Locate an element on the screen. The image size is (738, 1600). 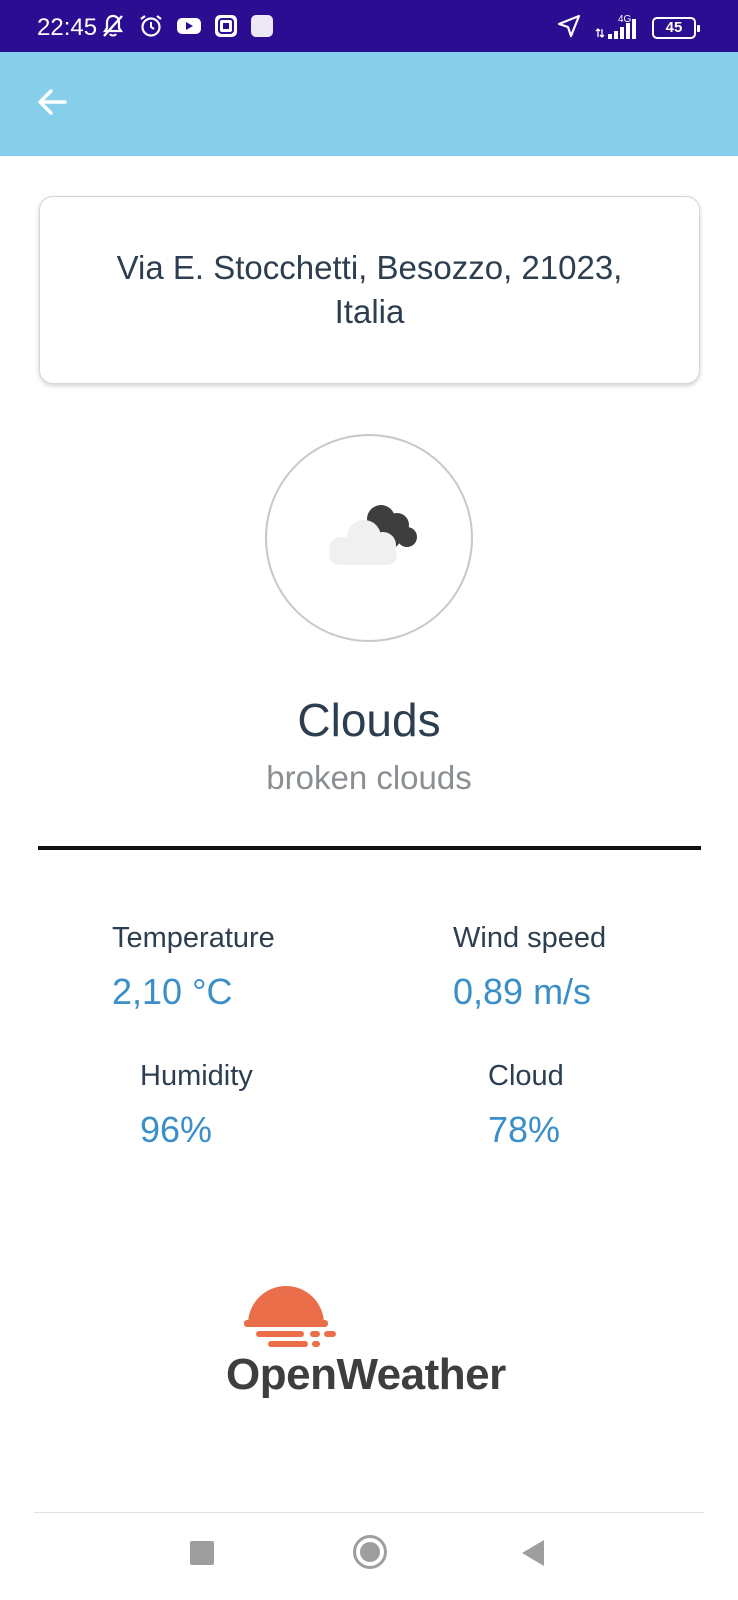
humidity-label: Humidity is located at coordinates (196, 1076).